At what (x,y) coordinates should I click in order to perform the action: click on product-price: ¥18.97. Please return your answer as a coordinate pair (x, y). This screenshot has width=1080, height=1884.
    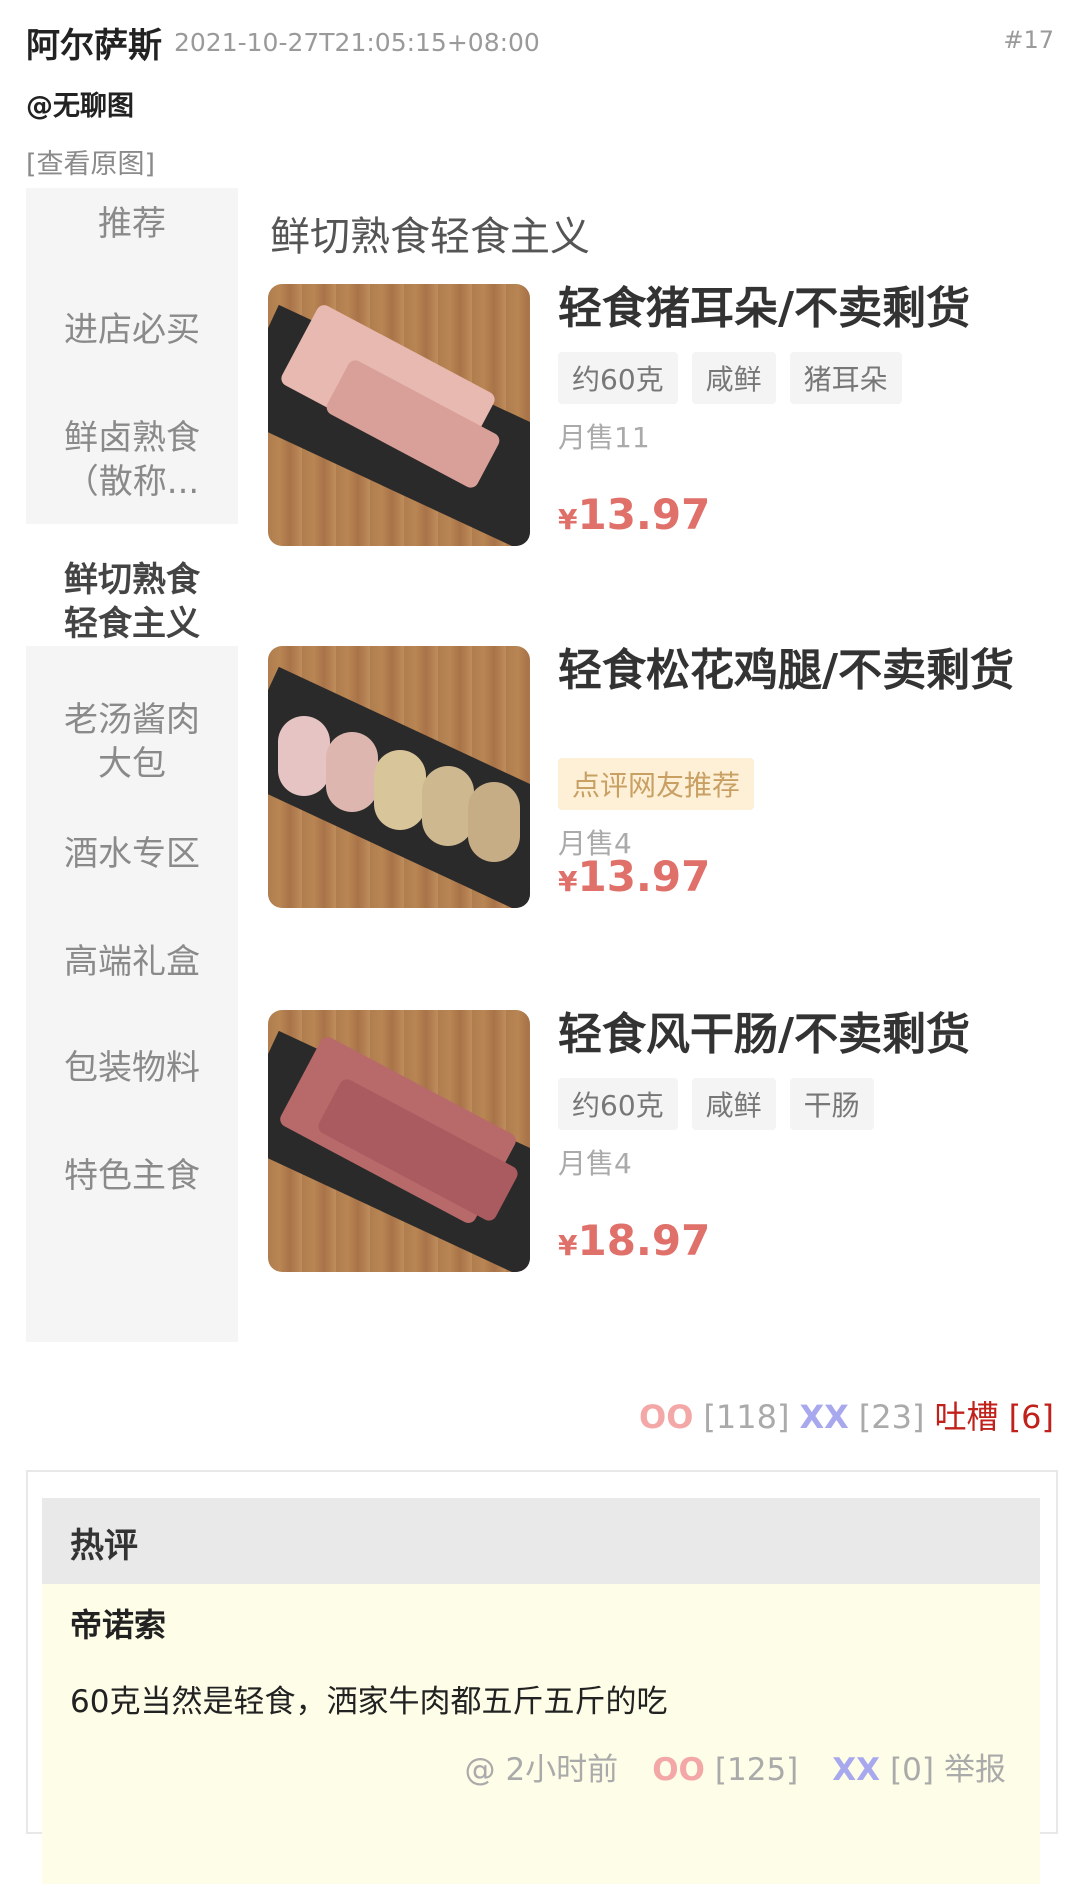
    Looking at the image, I should click on (634, 1240).